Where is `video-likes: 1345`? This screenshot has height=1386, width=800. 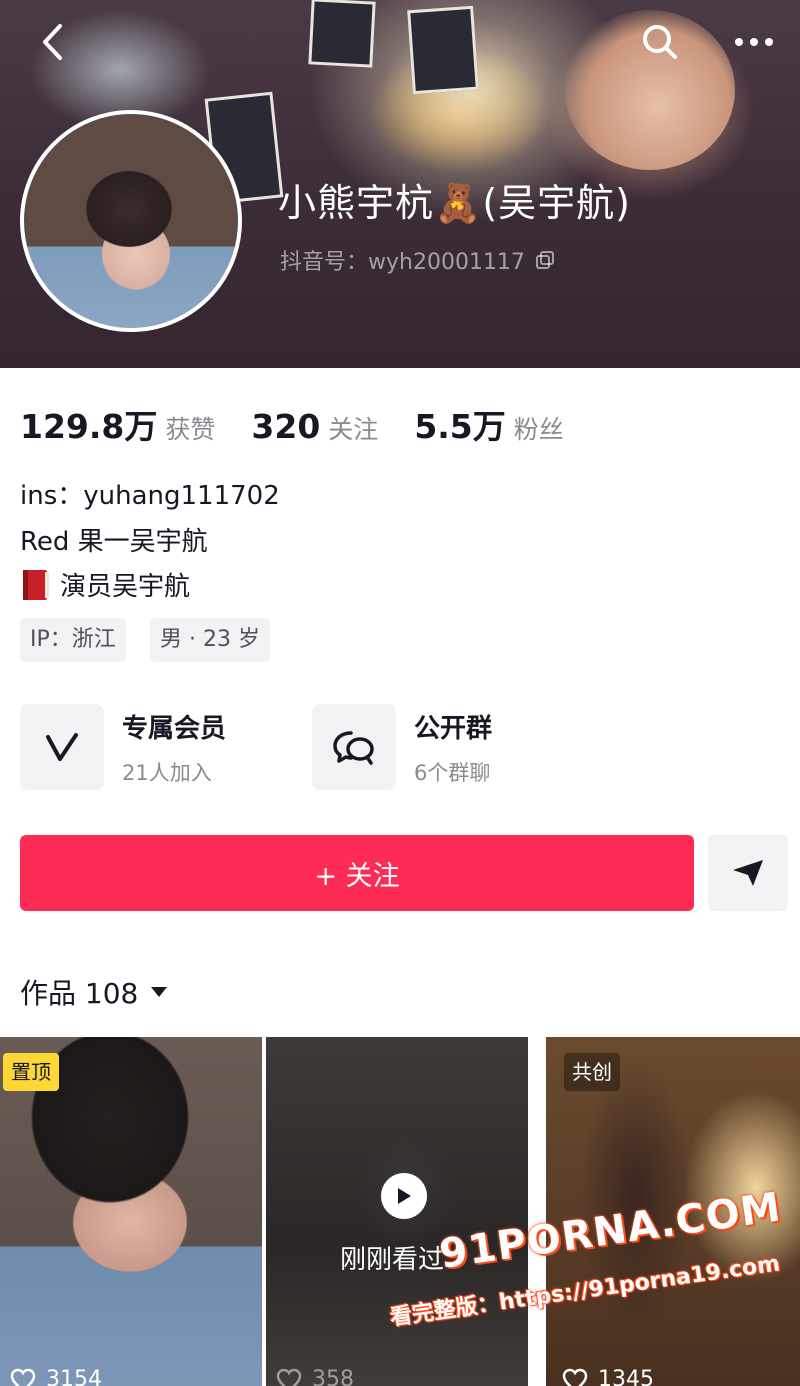 video-likes: 1345 is located at coordinates (608, 1376).